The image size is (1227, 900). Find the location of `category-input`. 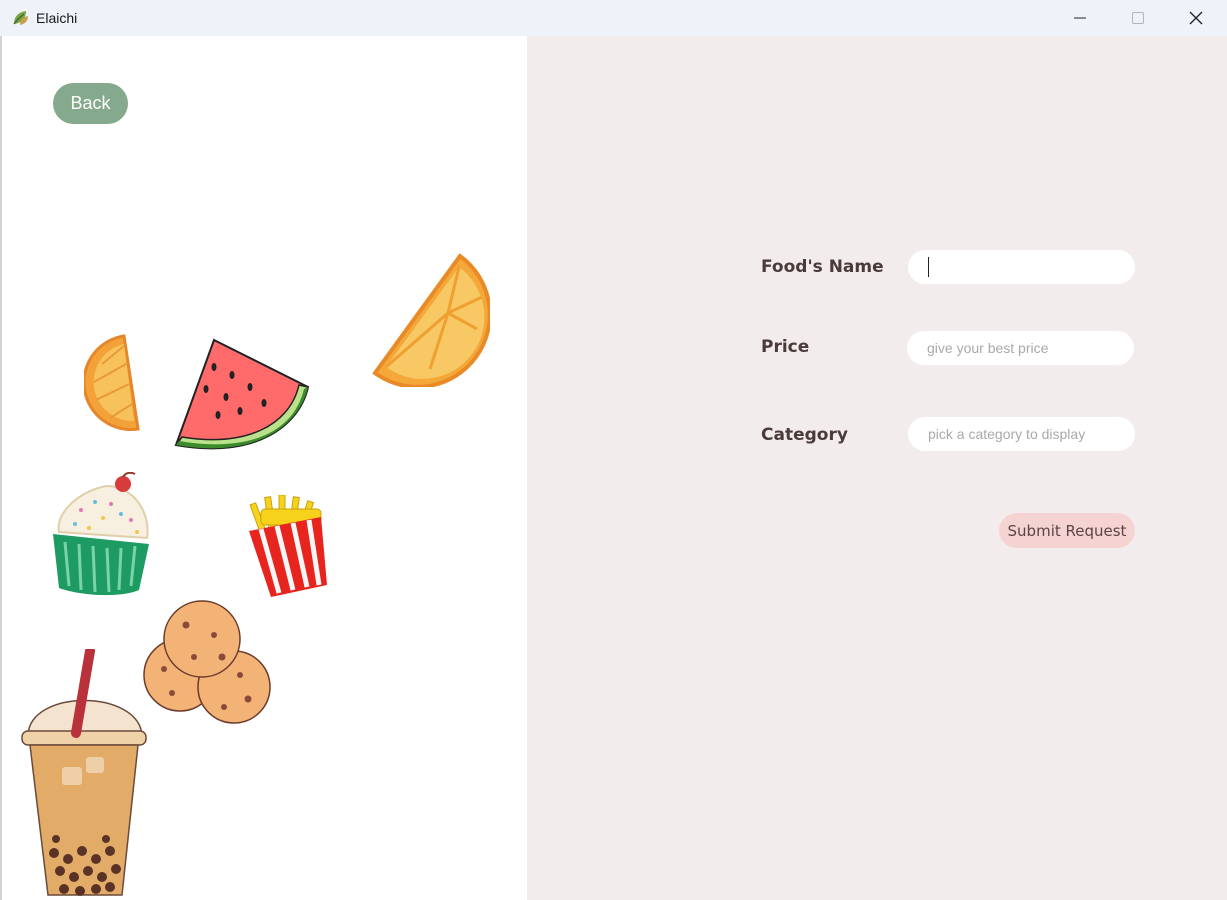

category-input is located at coordinates (1021, 434).